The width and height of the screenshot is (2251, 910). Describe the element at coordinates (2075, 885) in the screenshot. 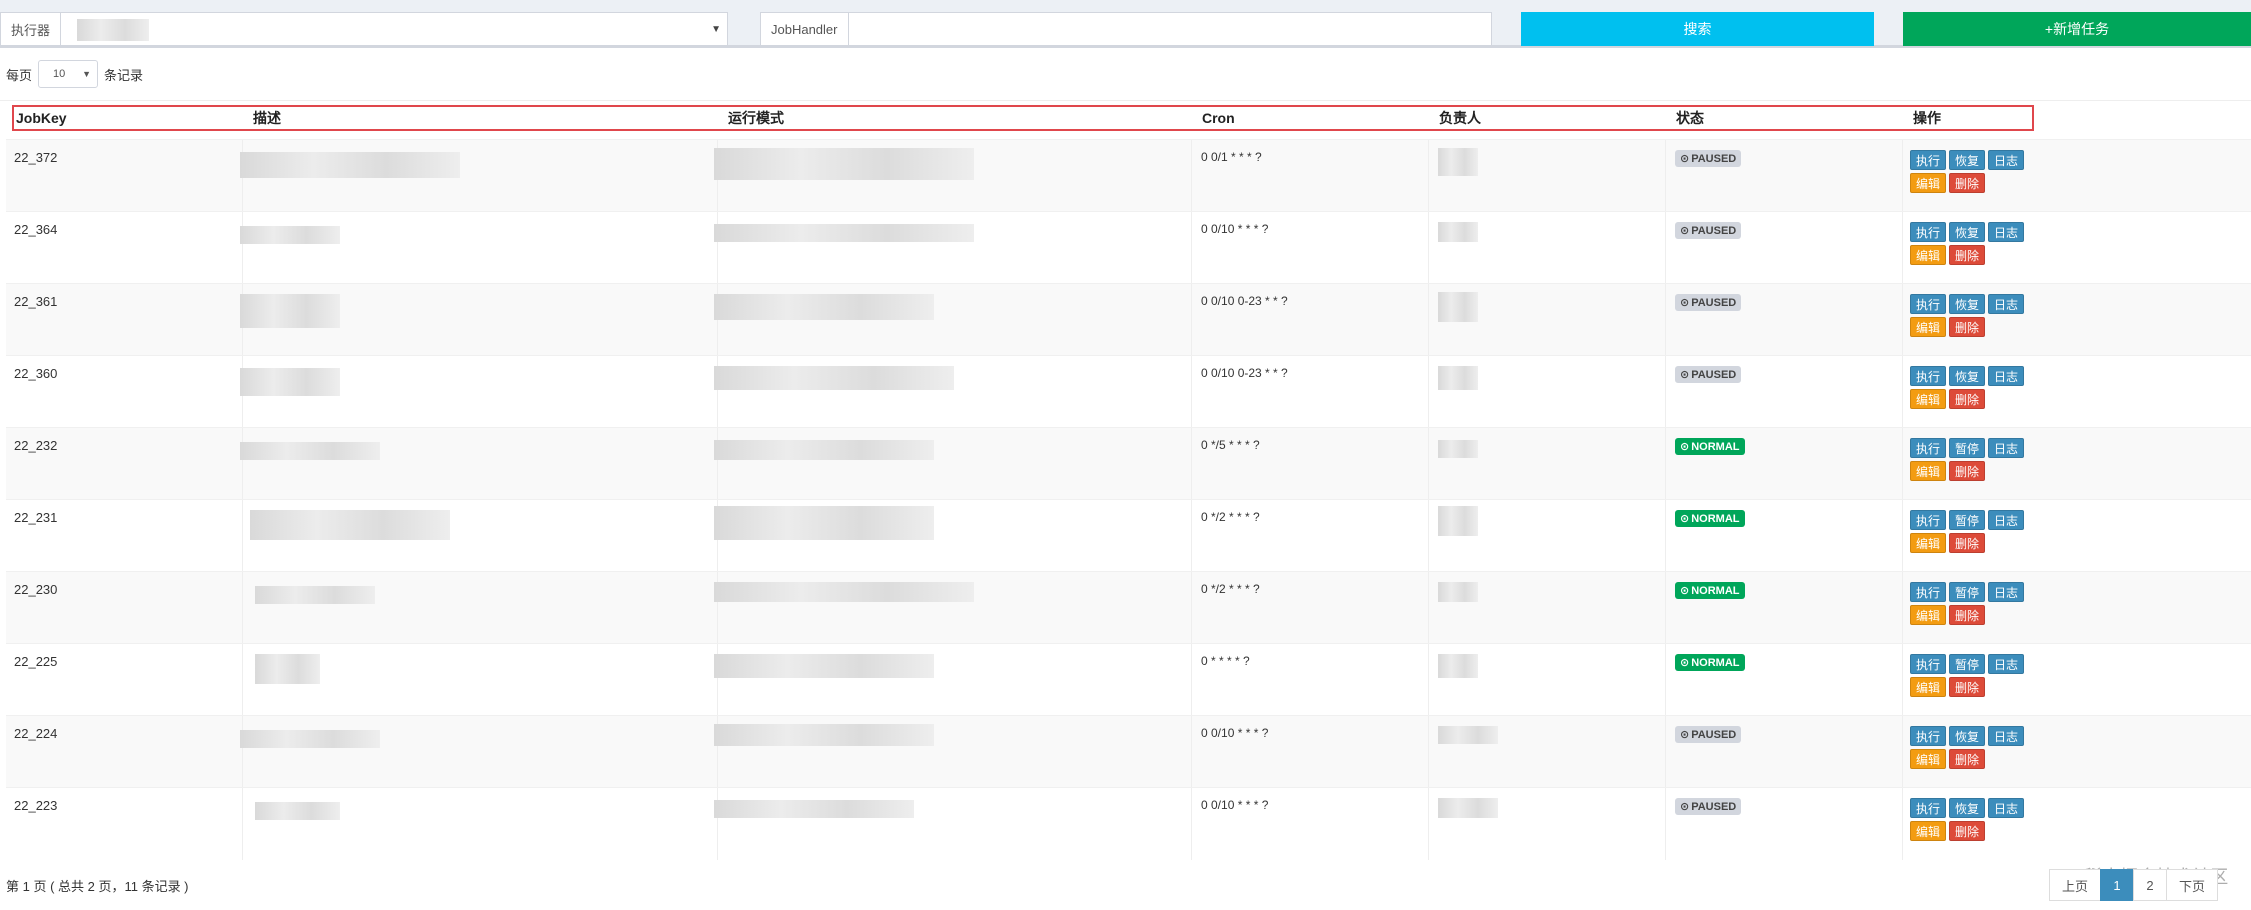

I see `prev-page-button: 上页` at that location.